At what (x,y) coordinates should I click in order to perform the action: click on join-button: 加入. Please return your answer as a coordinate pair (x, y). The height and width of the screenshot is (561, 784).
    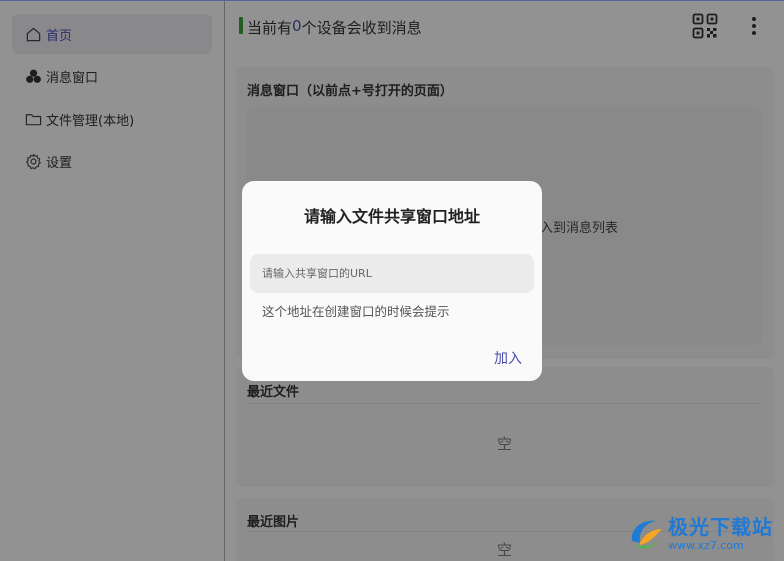
    Looking at the image, I should click on (508, 358).